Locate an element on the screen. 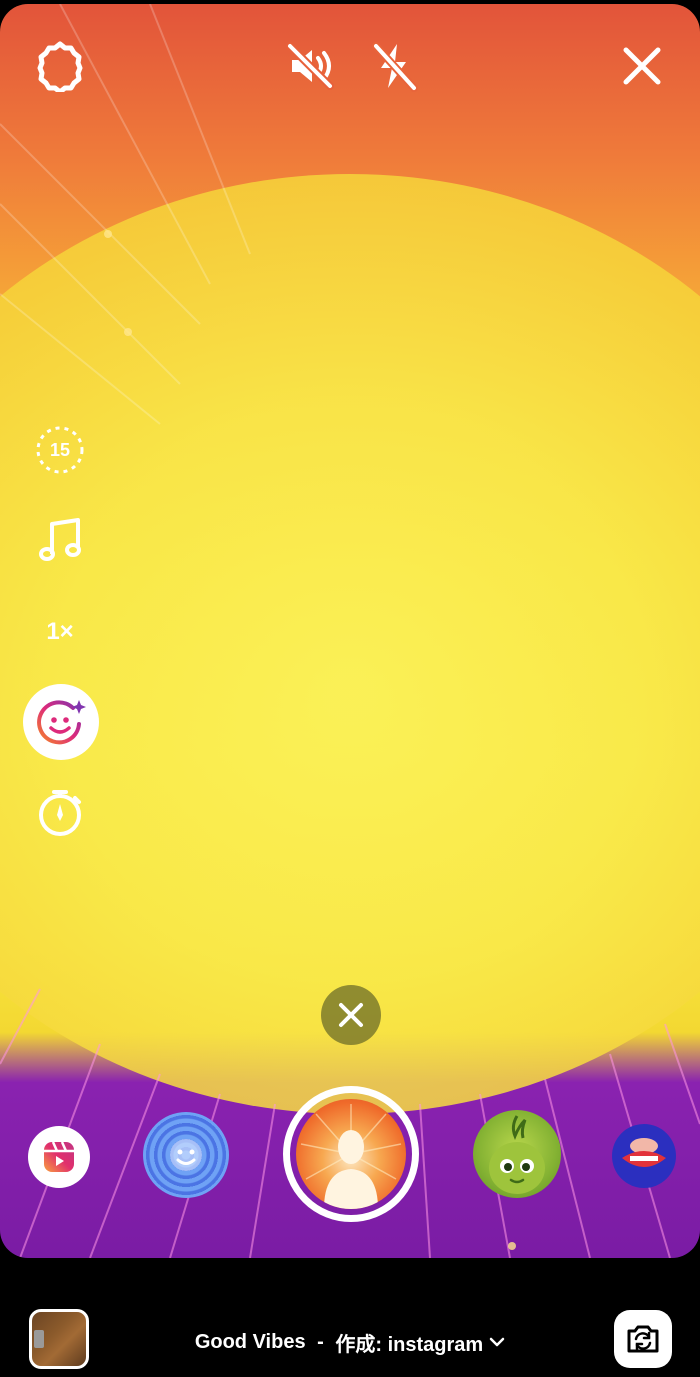 Image resolution: width=700 pixels, height=1377 pixels. reels-icon is located at coordinates (59, 1156).